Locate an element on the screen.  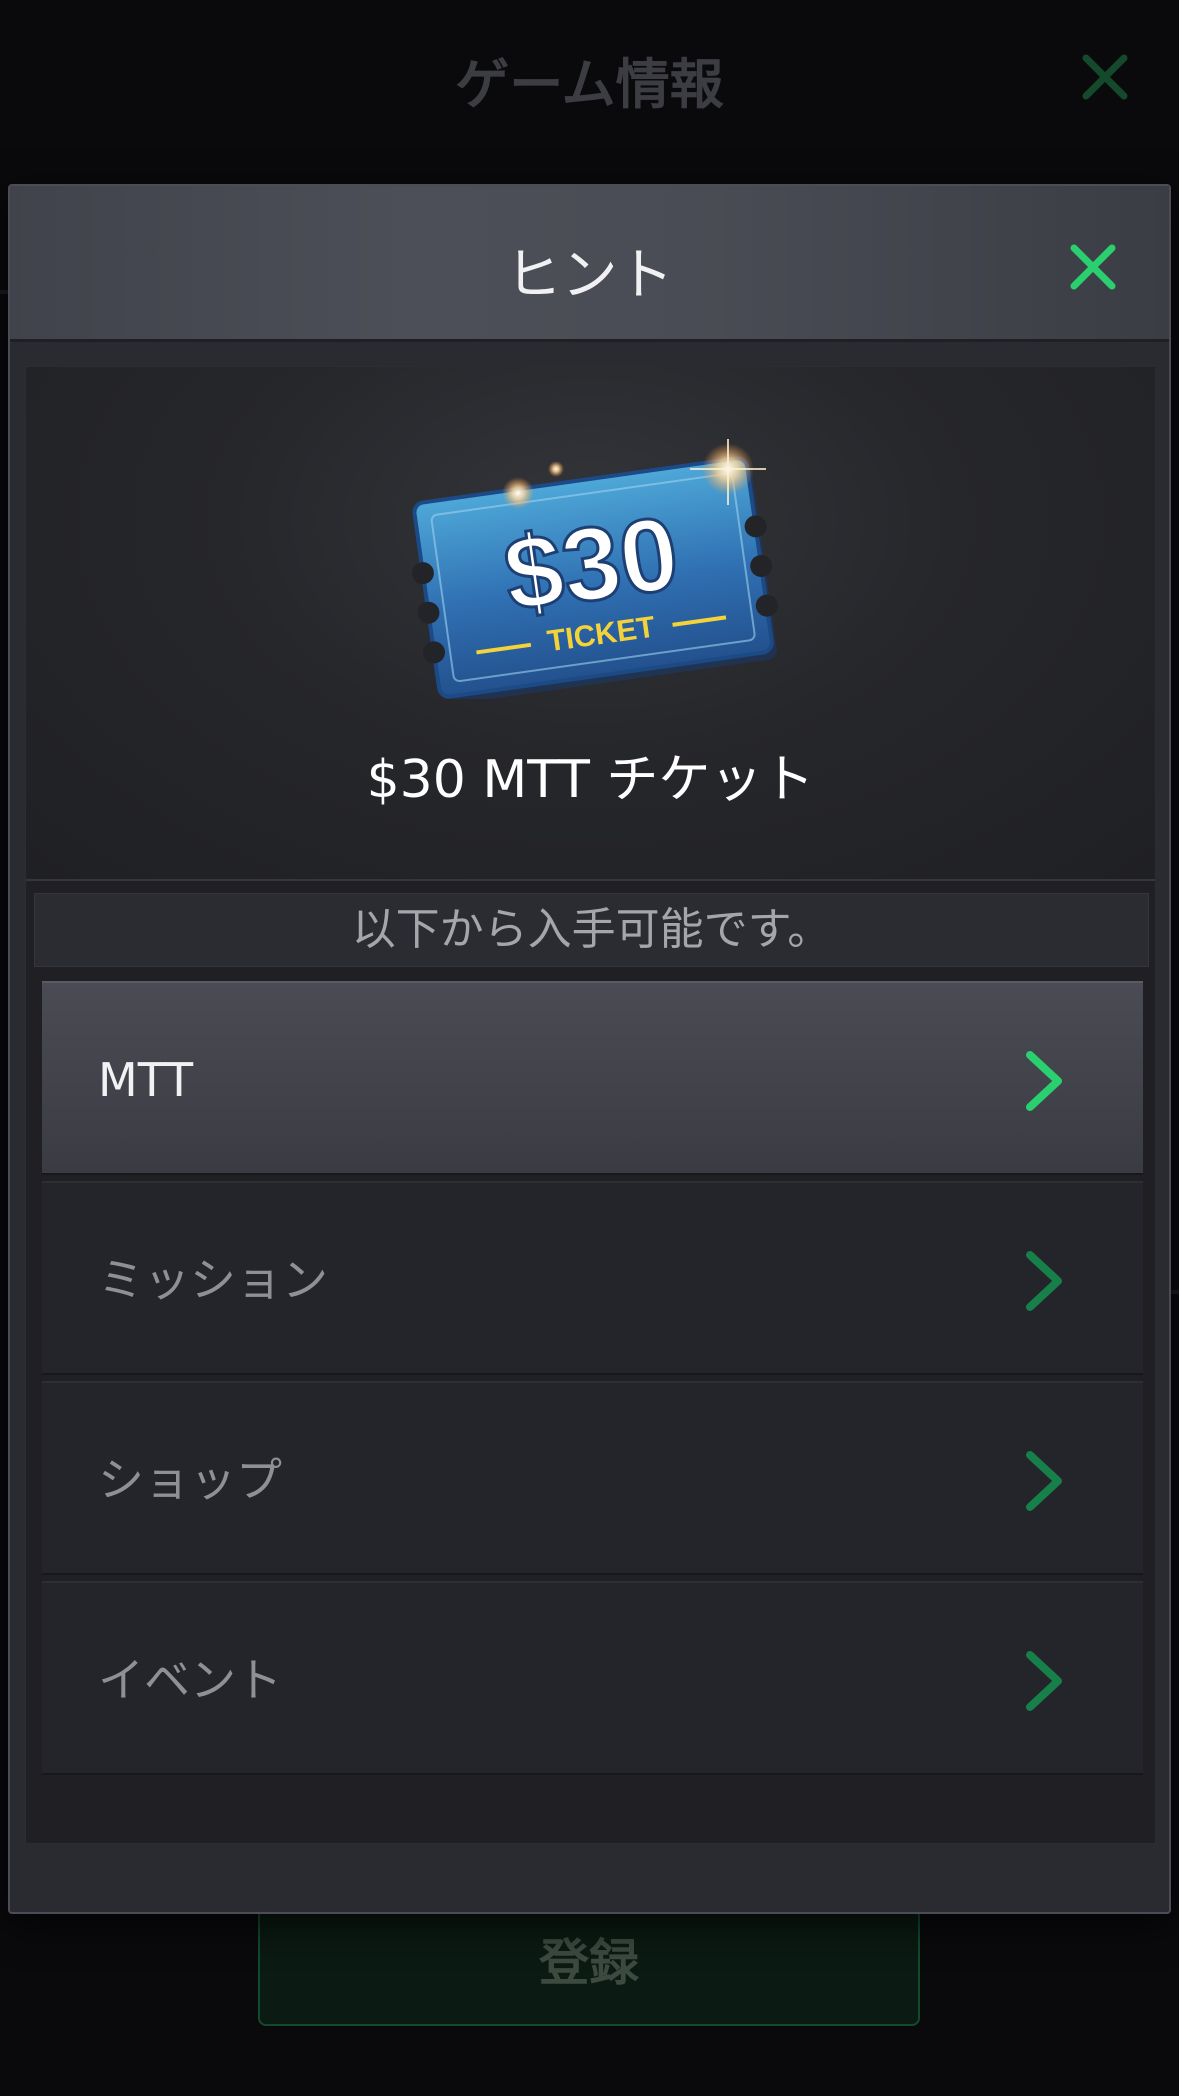
modal-header: ヒント is located at coordinates (589, 264).